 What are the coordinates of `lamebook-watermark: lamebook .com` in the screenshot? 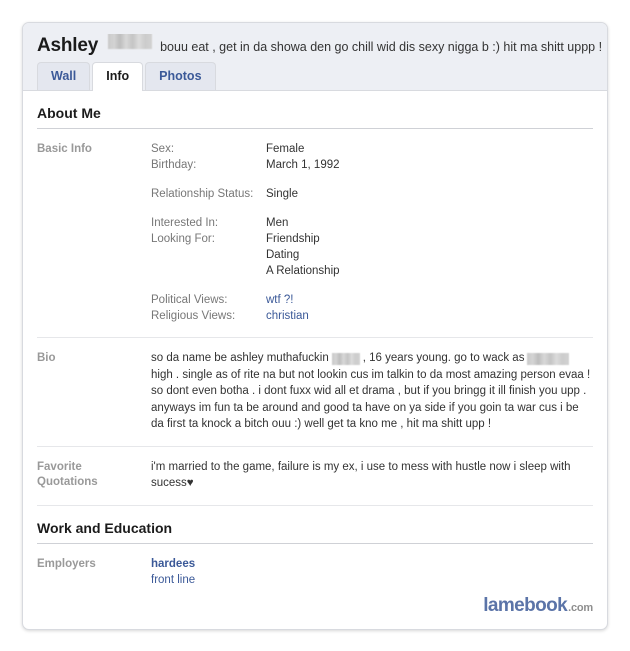 It's located at (538, 606).